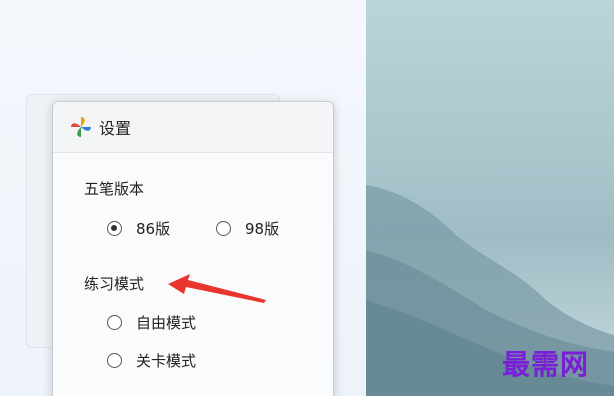 This screenshot has width=614, height=396. I want to click on radio-option-98: 98版, so click(247, 228).